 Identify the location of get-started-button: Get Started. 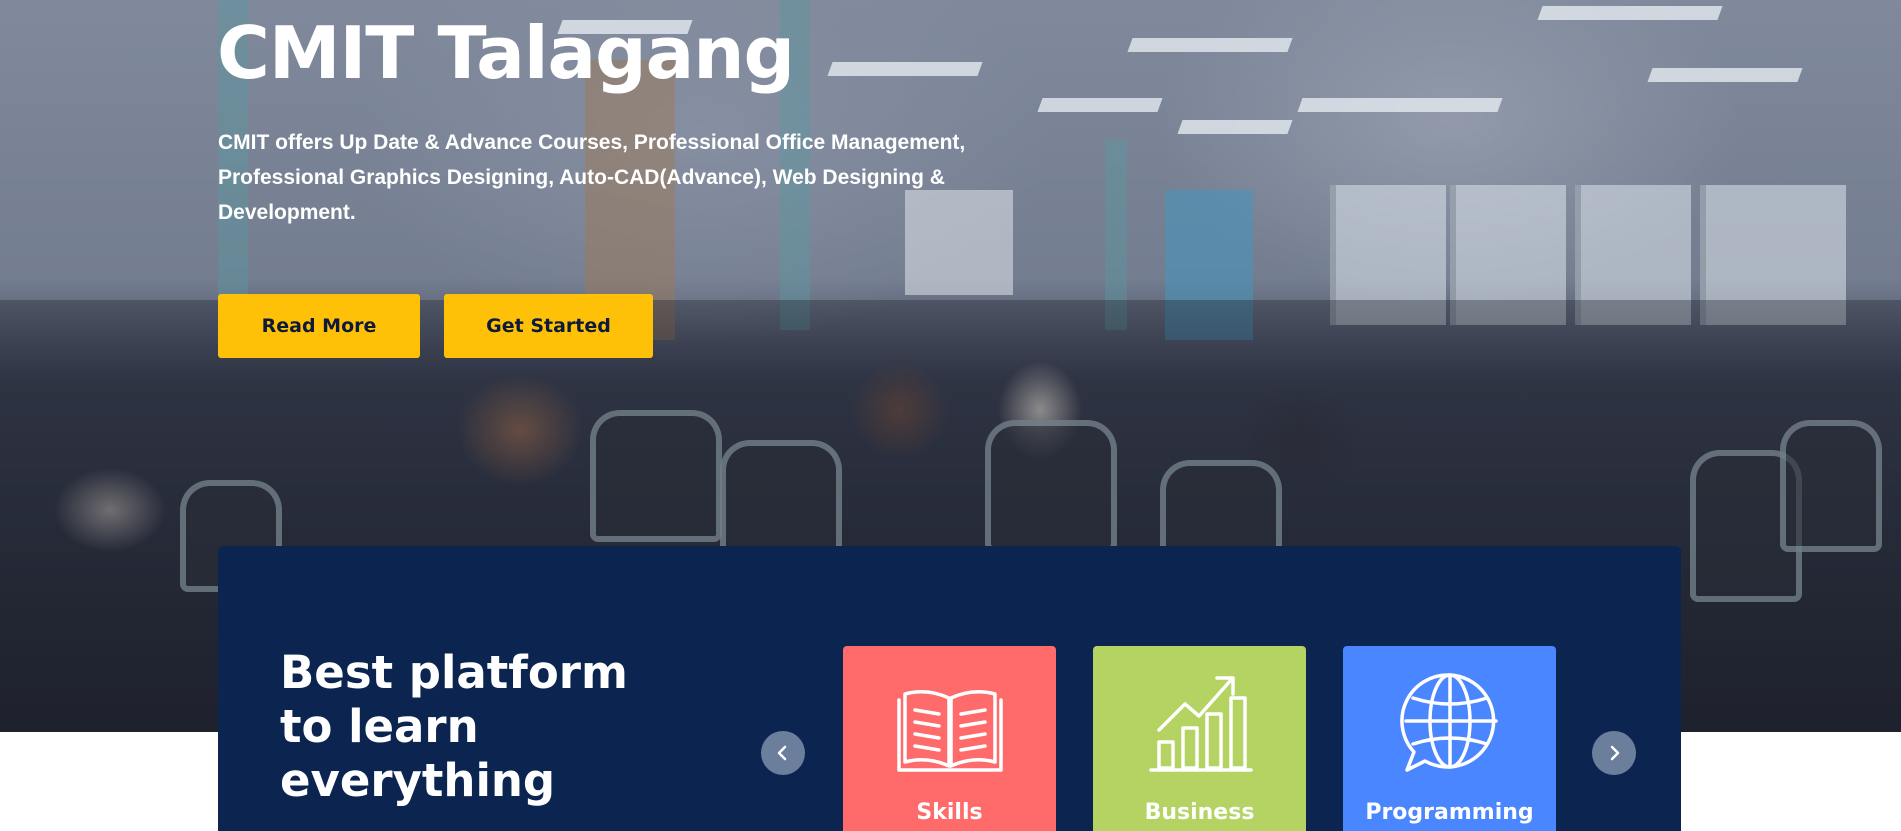
(548, 326).